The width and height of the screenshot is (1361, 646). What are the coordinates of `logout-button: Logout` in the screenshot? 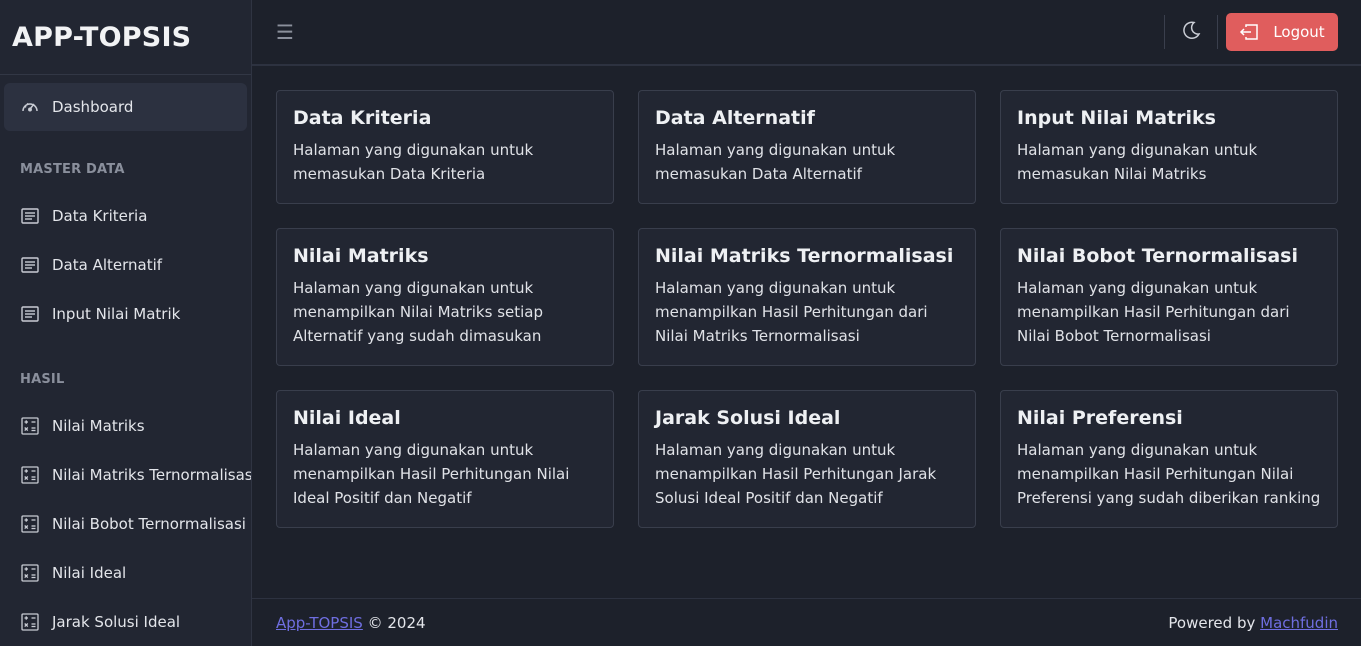 It's located at (1282, 32).